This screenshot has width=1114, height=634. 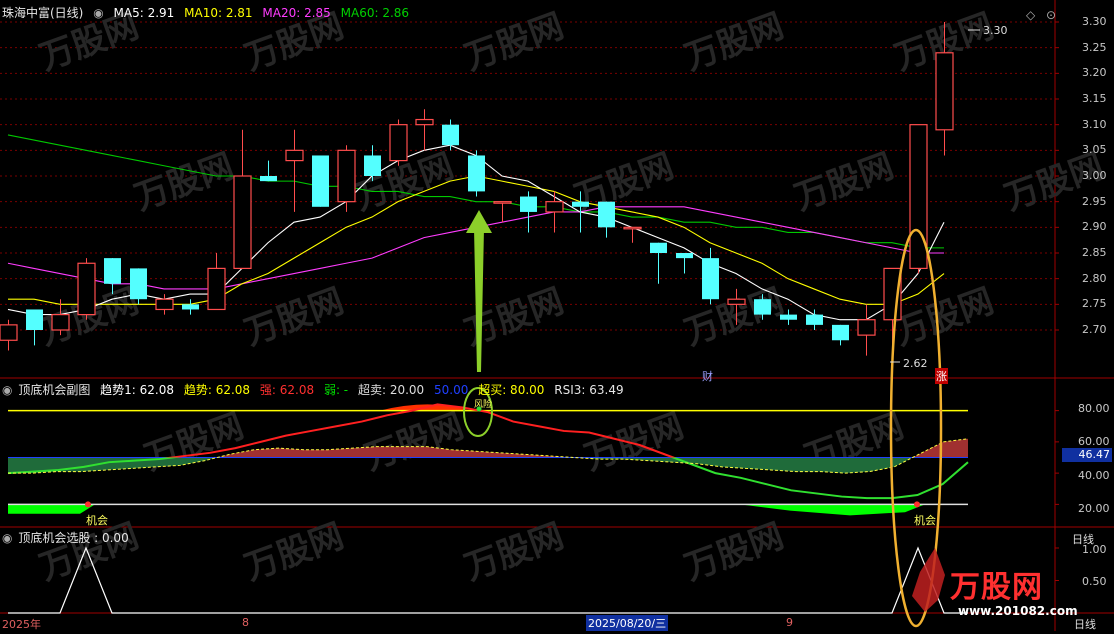 I want to click on low-price-label: 2.62, so click(x=915, y=363).